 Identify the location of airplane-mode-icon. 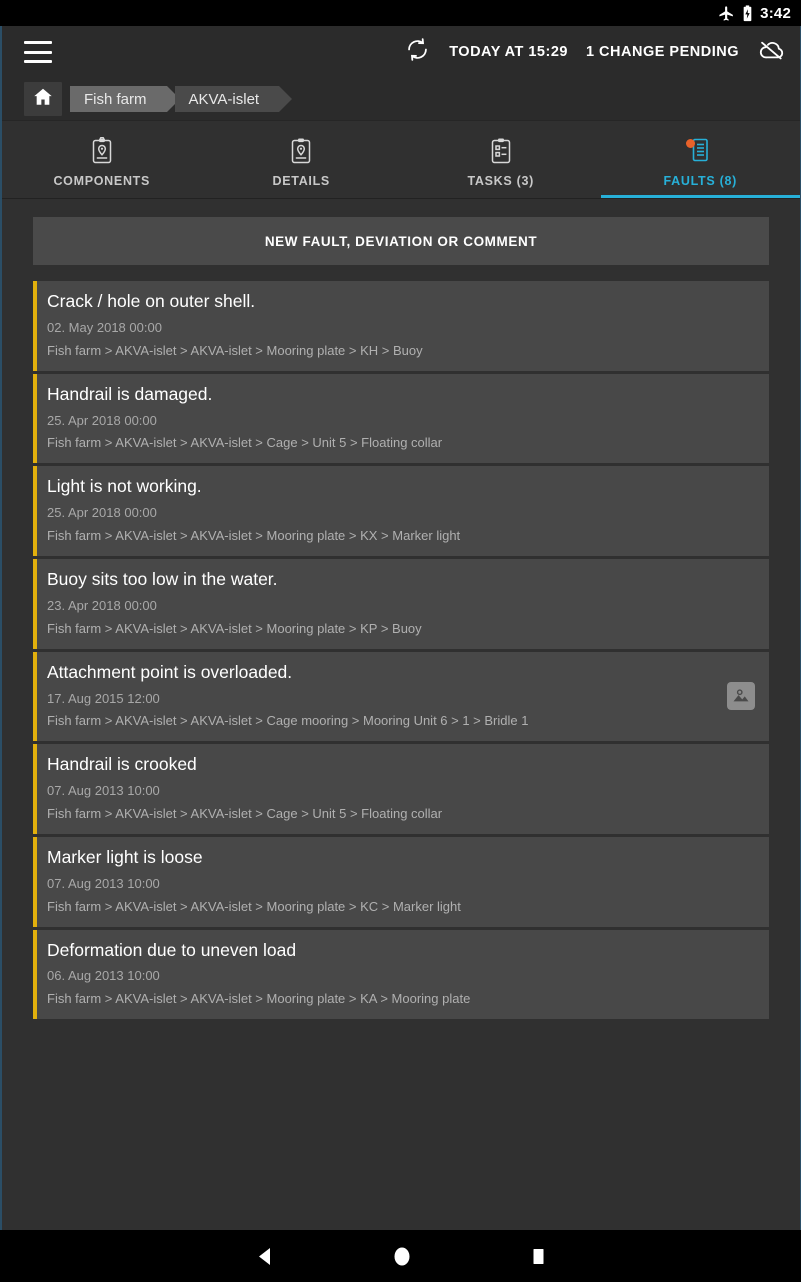
(726, 13).